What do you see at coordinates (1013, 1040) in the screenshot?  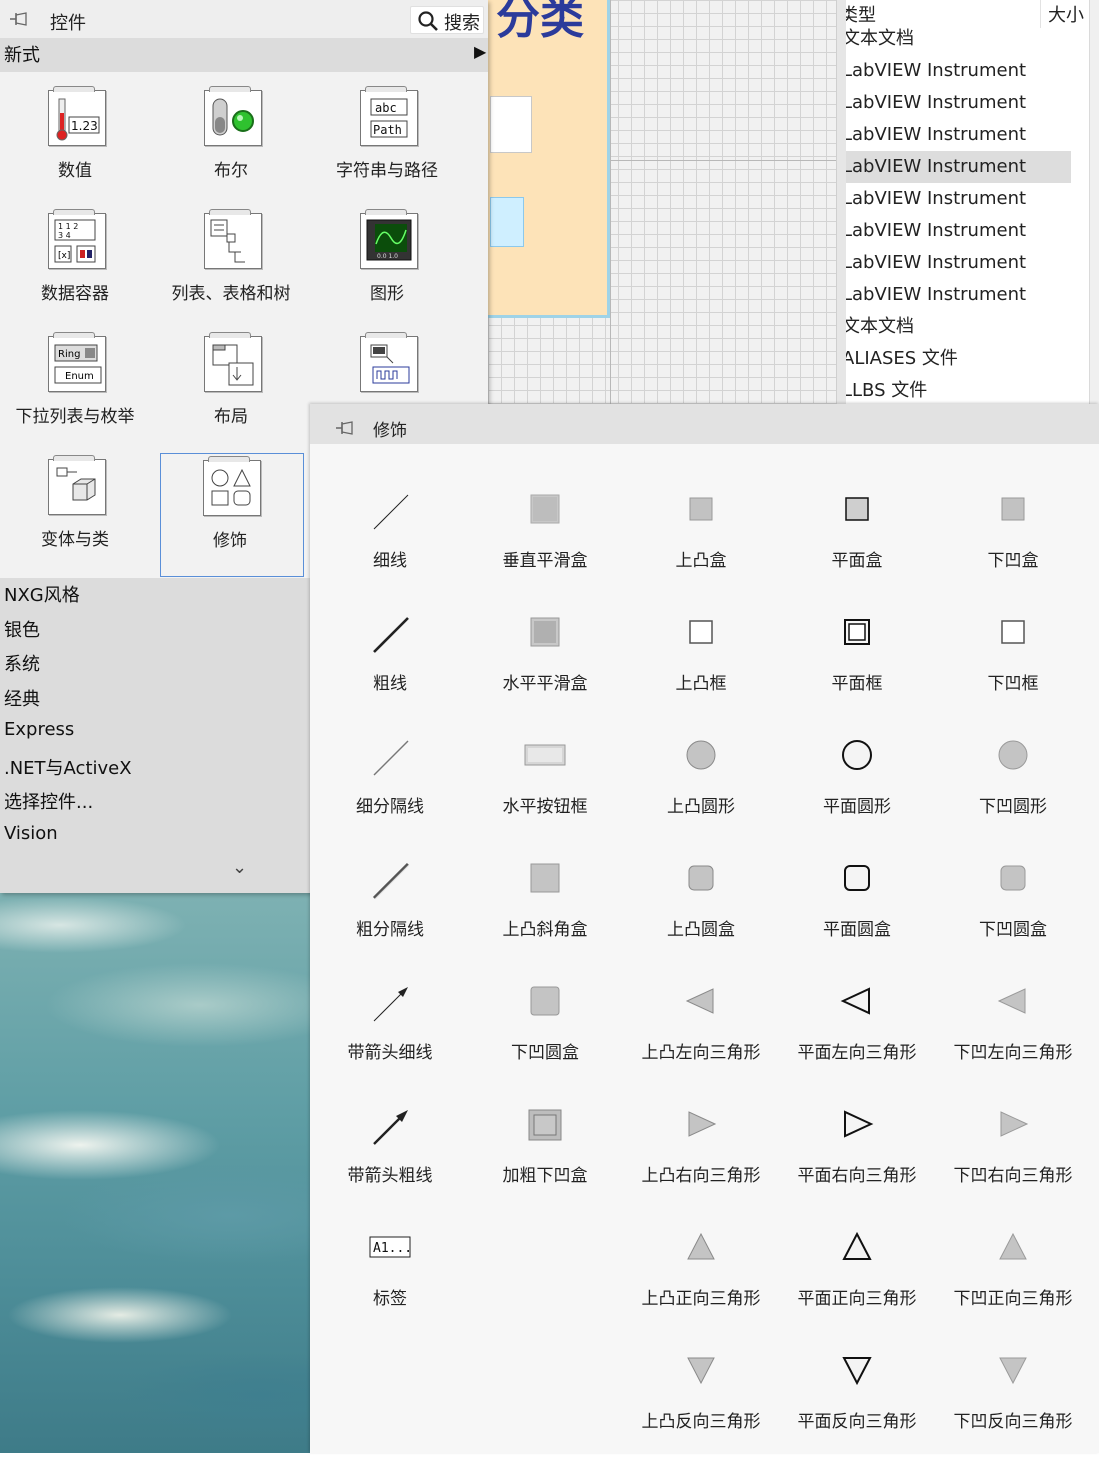 I see `decoration-recessed-left-triangle: 下凹左向三角形` at bounding box center [1013, 1040].